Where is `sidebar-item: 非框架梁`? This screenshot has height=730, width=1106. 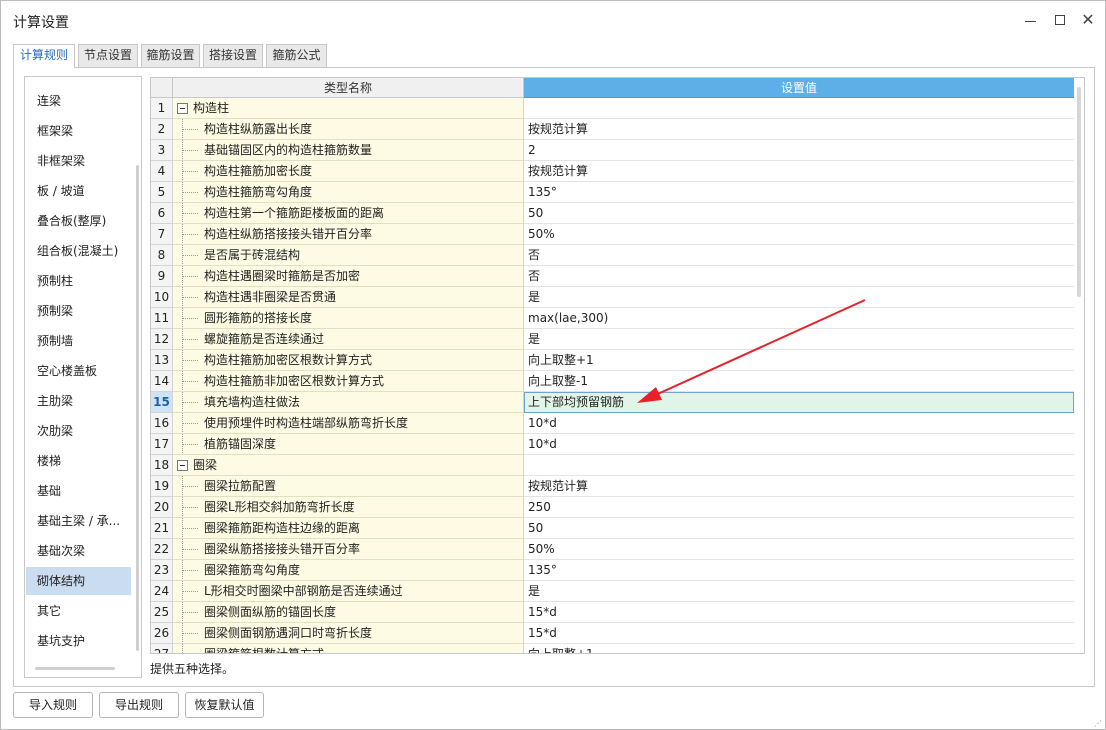
sidebar-item: 非框架梁 is located at coordinates (78, 161).